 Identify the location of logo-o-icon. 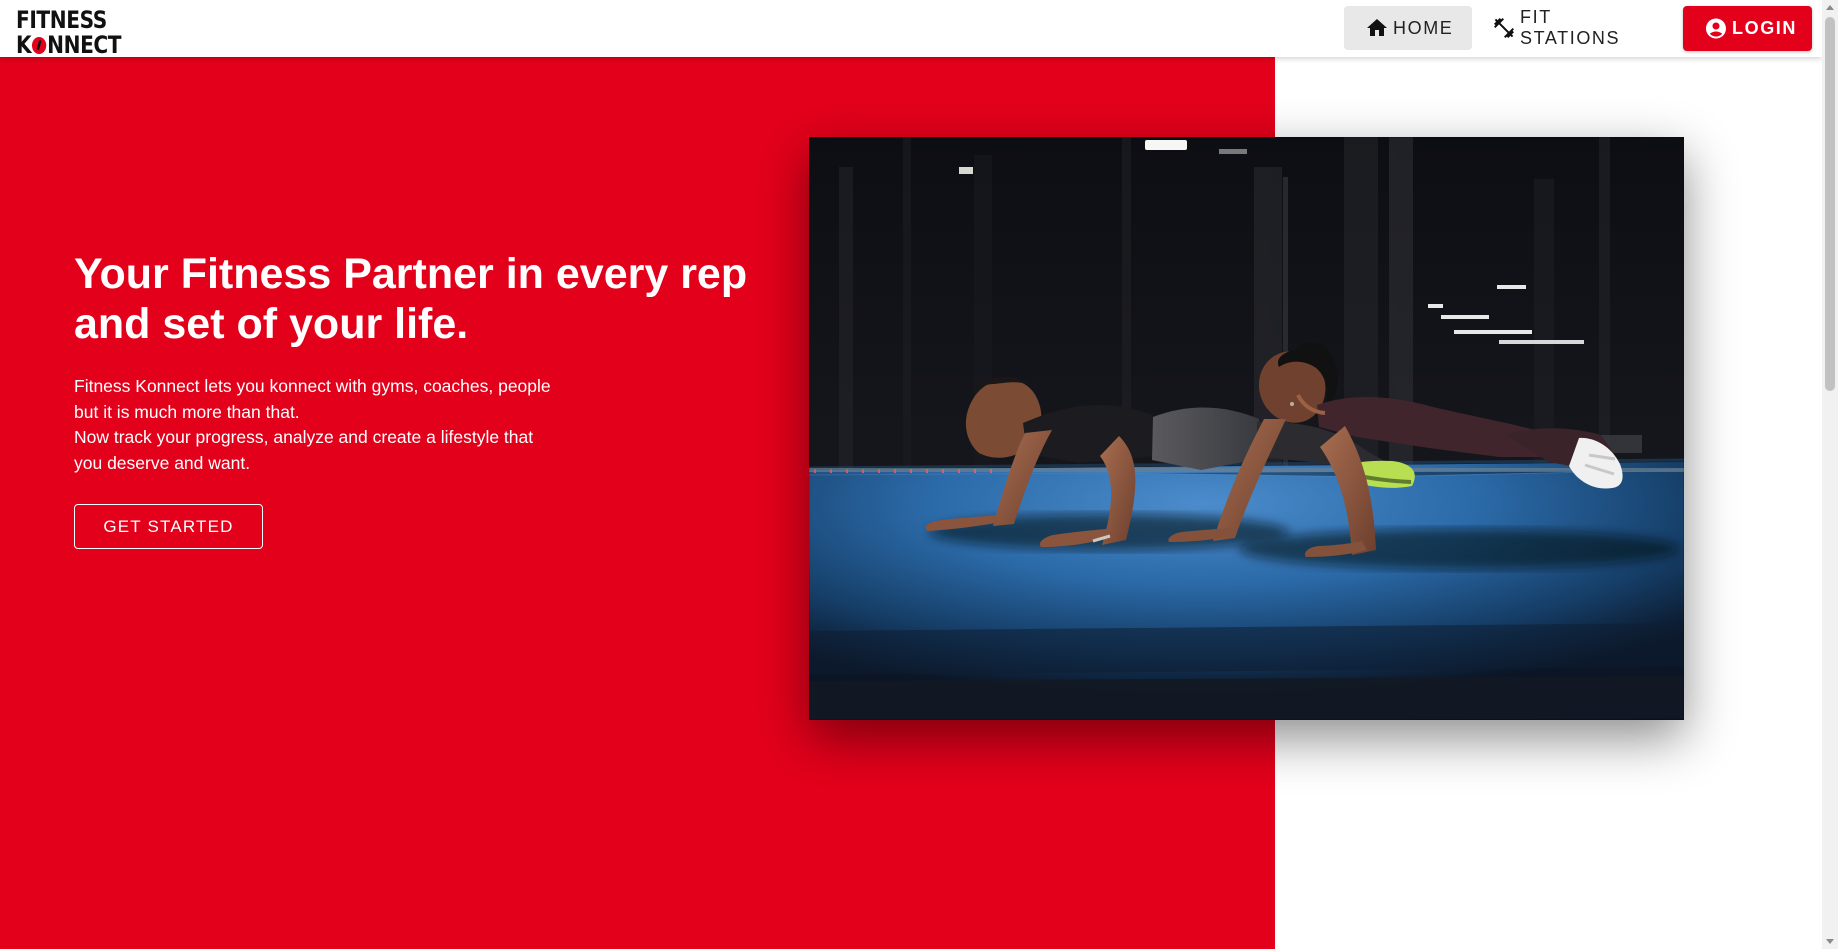
(39, 45).